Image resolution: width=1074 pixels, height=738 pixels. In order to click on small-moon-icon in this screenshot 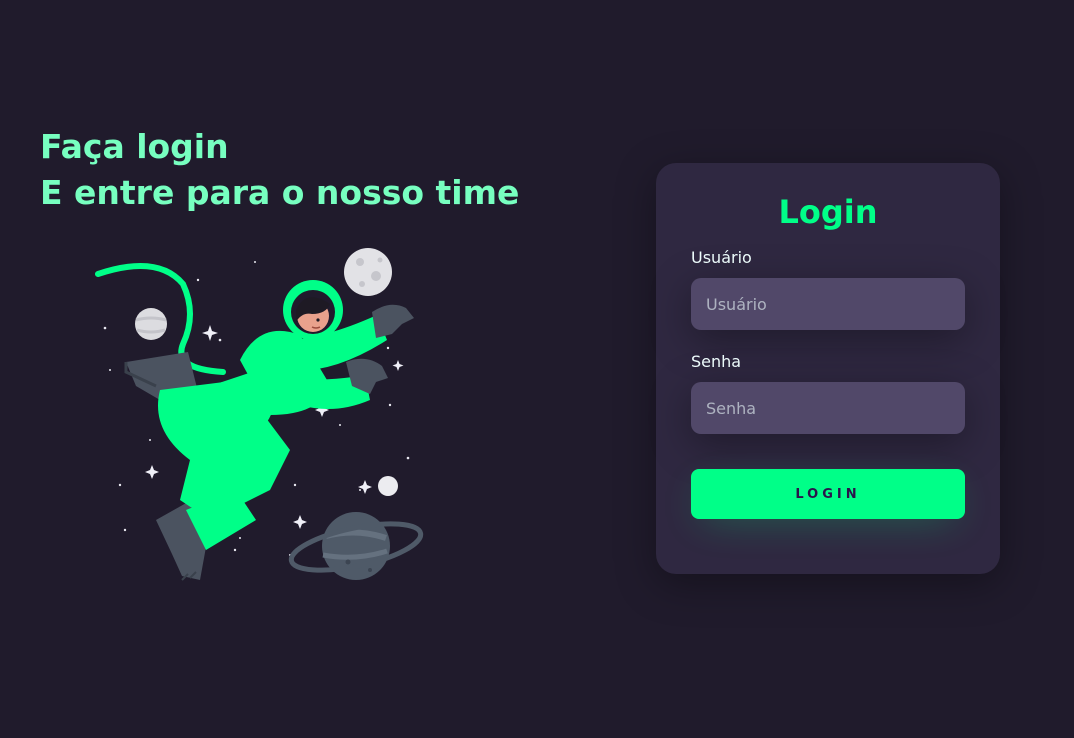, I will do `click(388, 486)`.